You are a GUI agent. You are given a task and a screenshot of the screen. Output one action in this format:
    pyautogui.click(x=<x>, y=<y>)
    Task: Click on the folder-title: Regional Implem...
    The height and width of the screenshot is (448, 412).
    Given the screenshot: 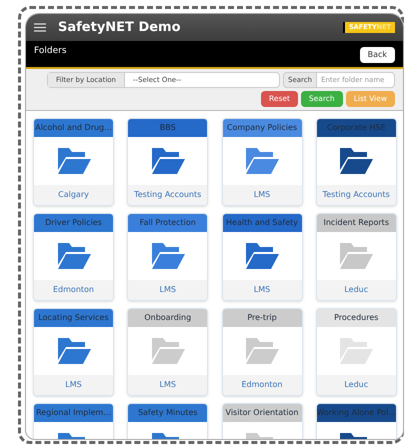 What is the action you would take?
    pyautogui.click(x=73, y=413)
    